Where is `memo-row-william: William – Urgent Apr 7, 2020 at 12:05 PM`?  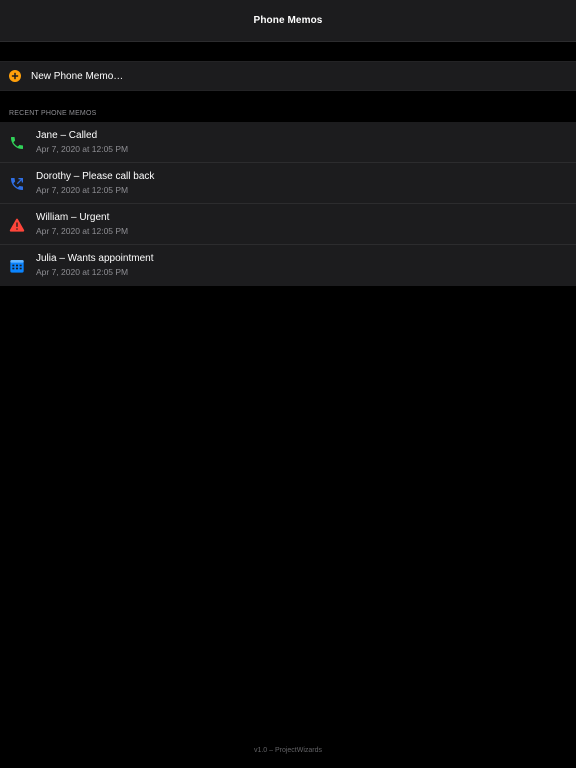 memo-row-william: William – Urgent Apr 7, 2020 at 12:05 PM is located at coordinates (288, 224).